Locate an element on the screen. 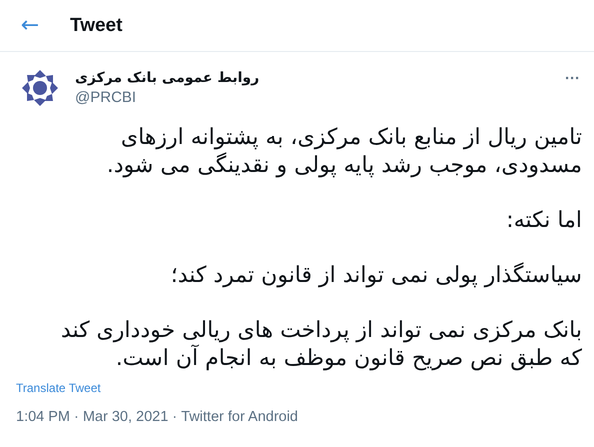  author-name: روابط عمومی بانک مرکزی is located at coordinates (167, 78).